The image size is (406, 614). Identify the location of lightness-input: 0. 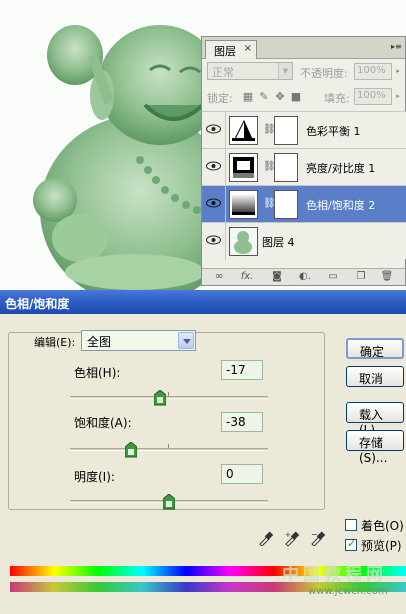
(242, 474).